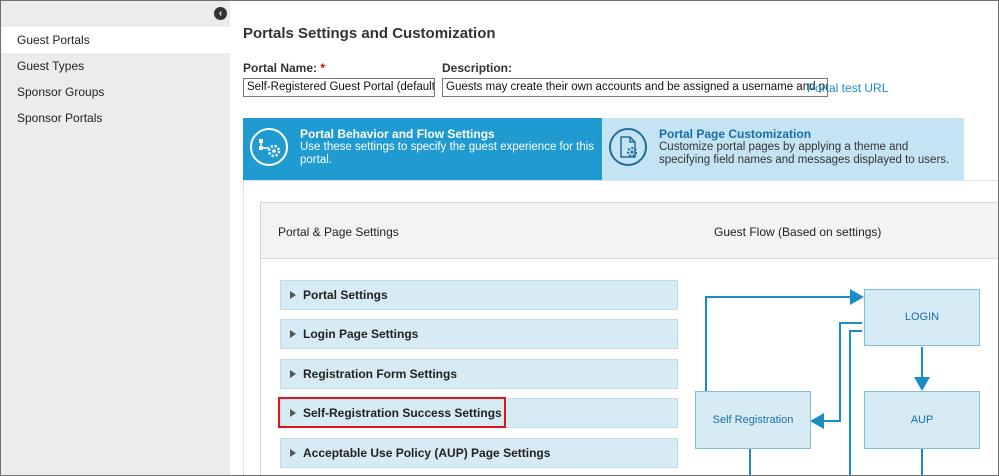  What do you see at coordinates (855, 402) in the screenshot?
I see `flow-arrow-aup-login` at bounding box center [855, 402].